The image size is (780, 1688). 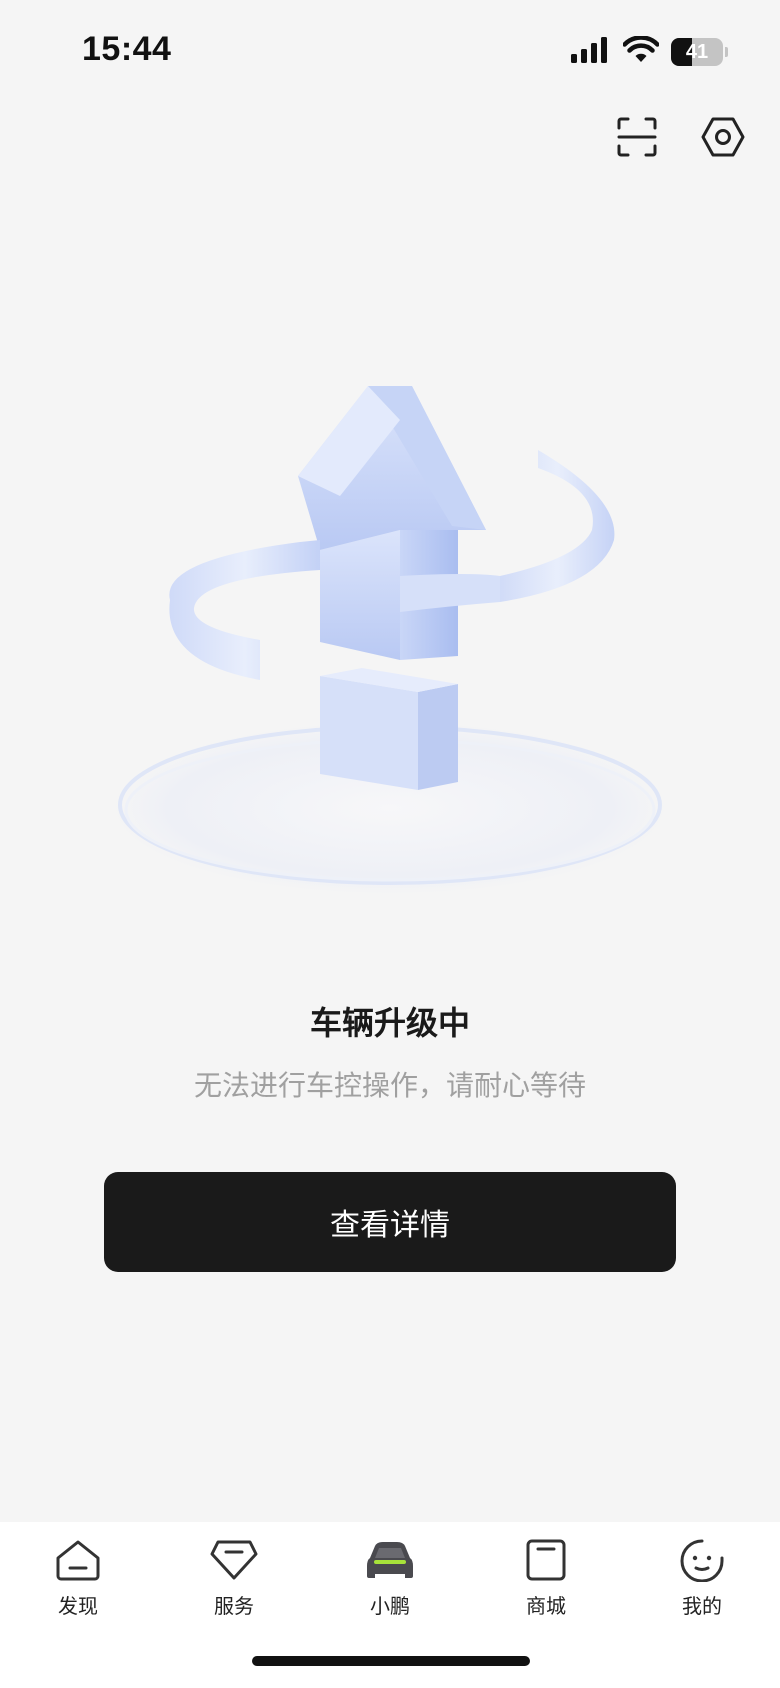 I want to click on tab-list: 发现 服务 小鹏 商城 我的, so click(x=390, y=1576).